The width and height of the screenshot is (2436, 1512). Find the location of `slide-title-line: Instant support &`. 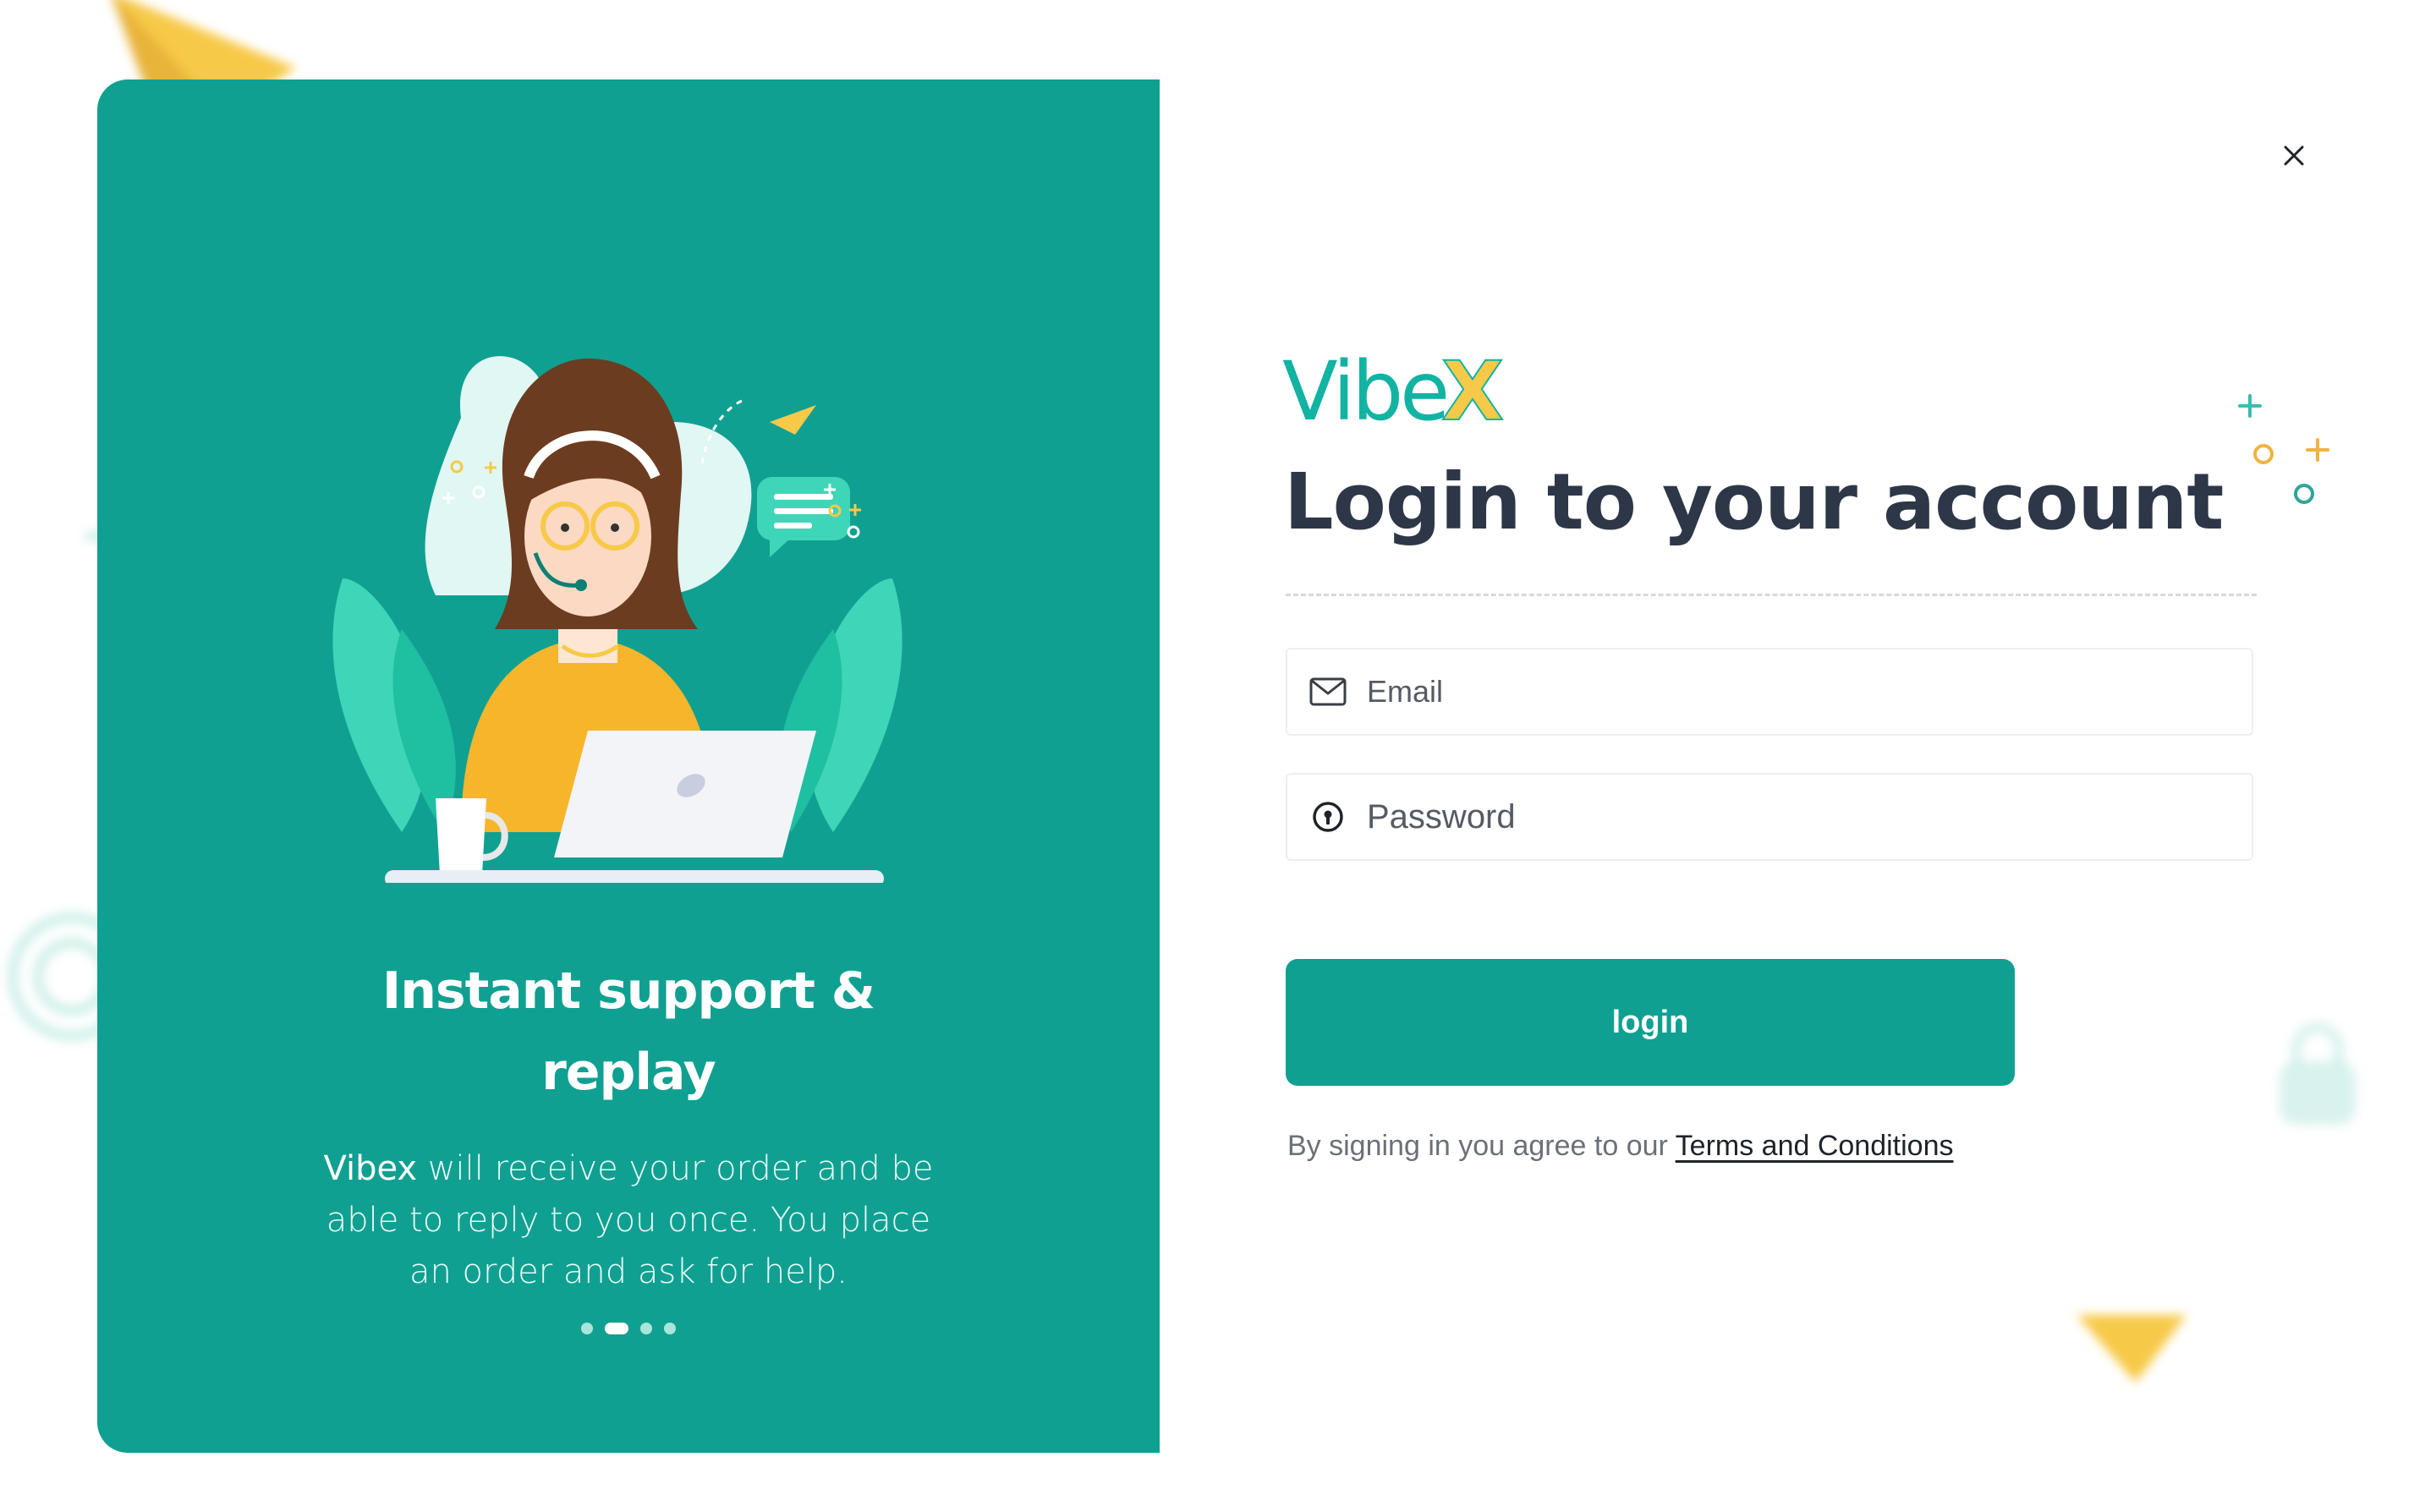

slide-title-line: Instant support & is located at coordinates (628, 991).